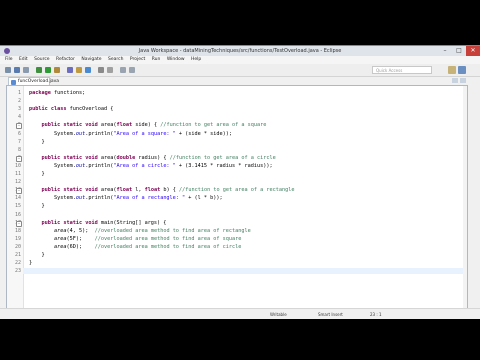  I want to click on line-number: 8, so click(19, 149).